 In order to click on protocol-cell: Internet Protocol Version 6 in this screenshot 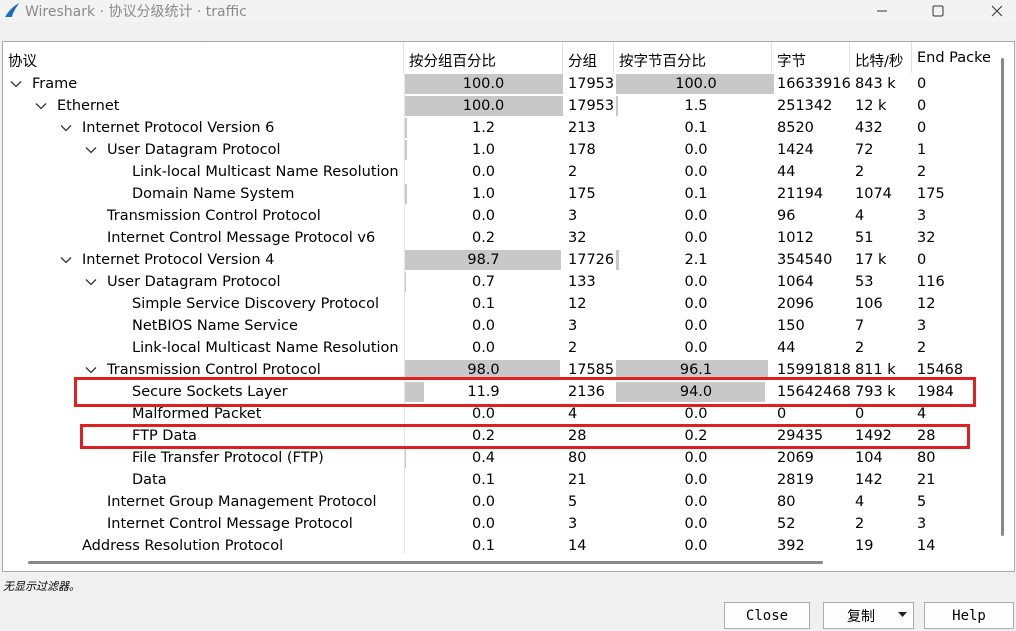, I will do `click(203, 128)`.